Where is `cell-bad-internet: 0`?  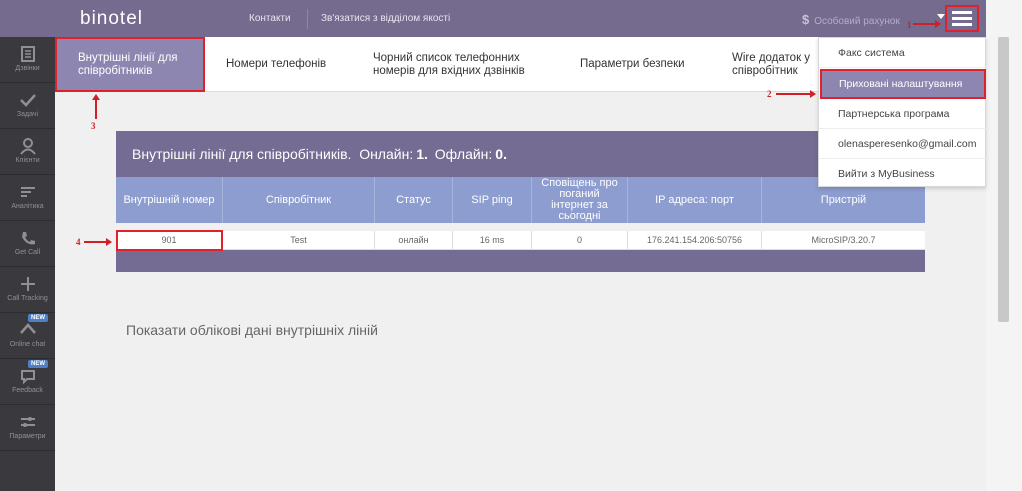 cell-bad-internet: 0 is located at coordinates (580, 240).